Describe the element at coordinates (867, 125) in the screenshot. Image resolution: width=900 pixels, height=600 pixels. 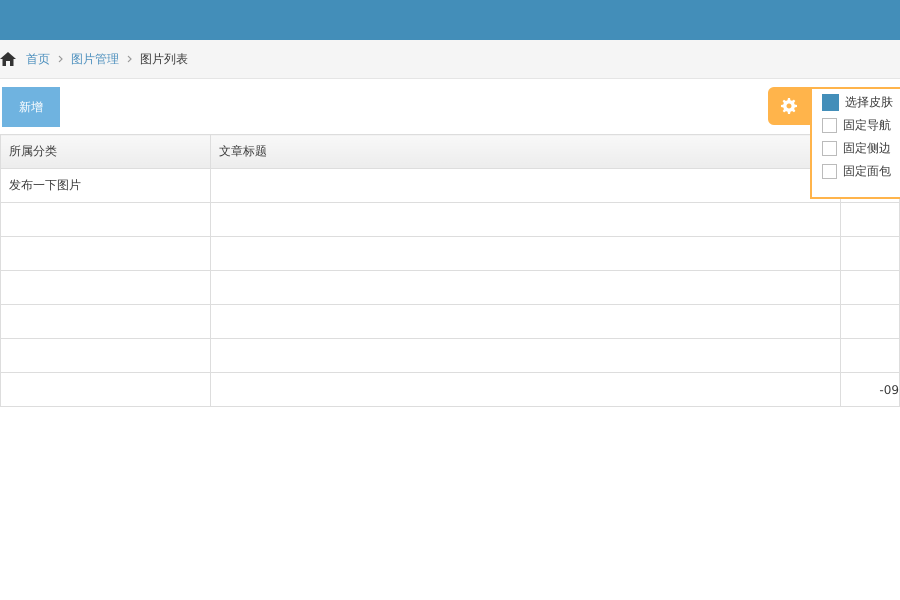
I see `option-label: 固定导航` at that location.